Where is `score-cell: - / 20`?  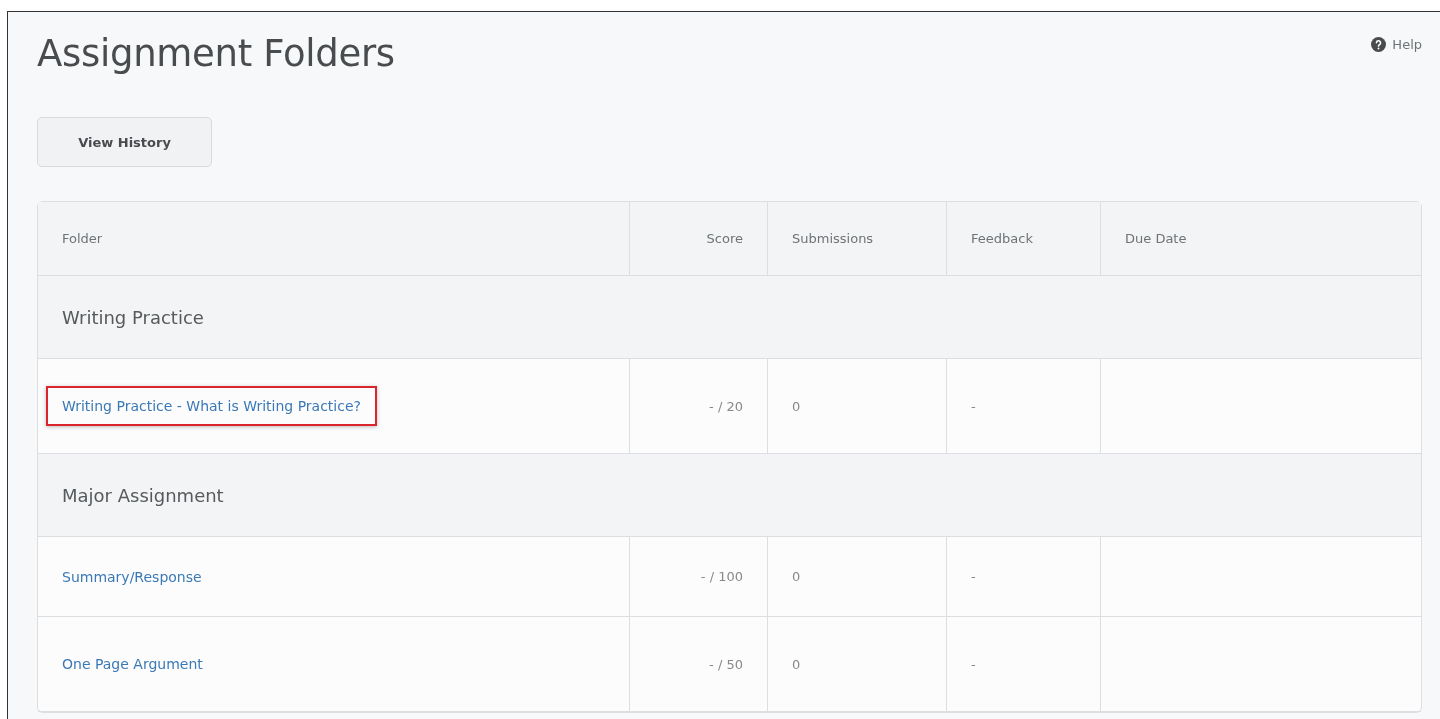 score-cell: - / 20 is located at coordinates (726, 406).